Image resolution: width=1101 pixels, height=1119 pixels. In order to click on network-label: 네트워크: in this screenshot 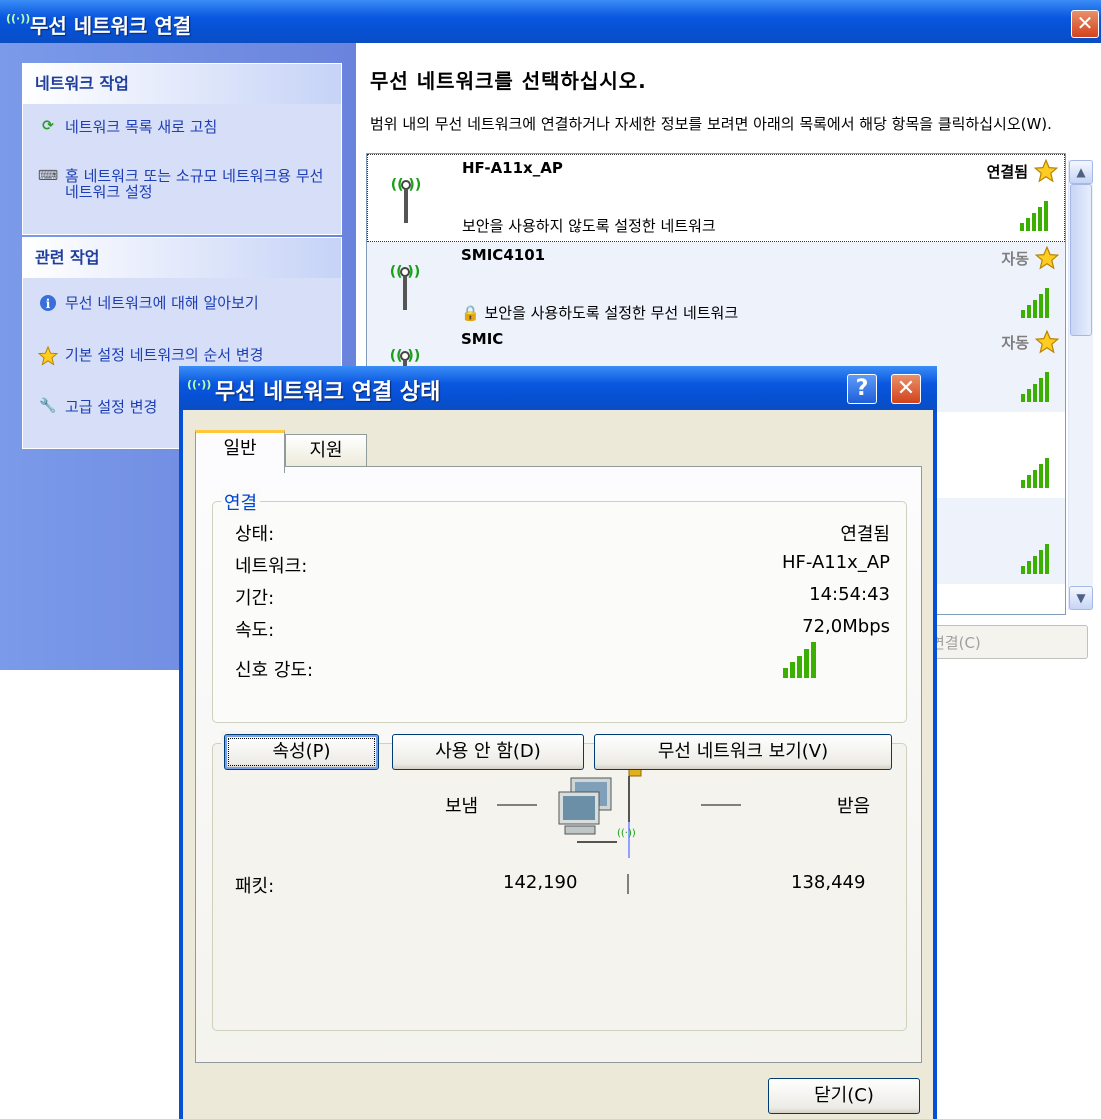, I will do `click(271, 566)`.